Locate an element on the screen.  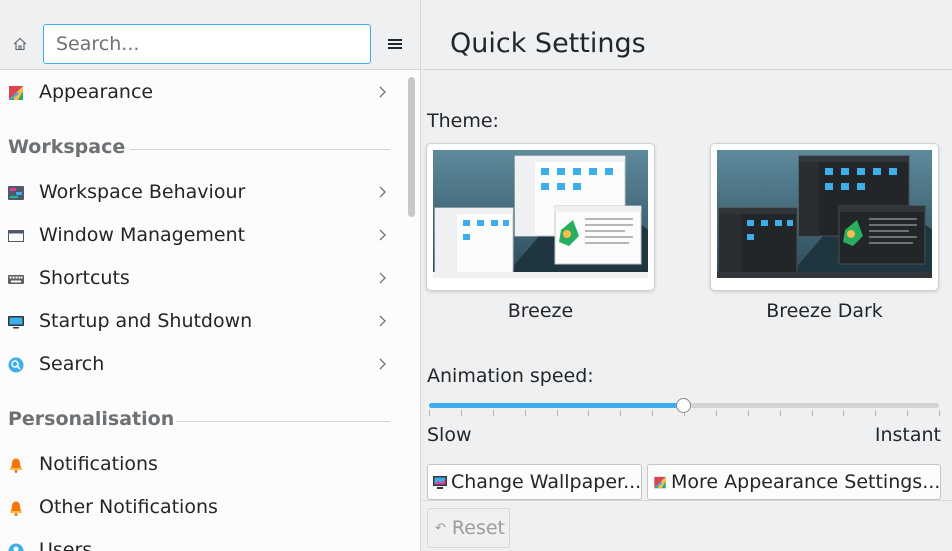
section-title: Workspace is located at coordinates (67, 147).